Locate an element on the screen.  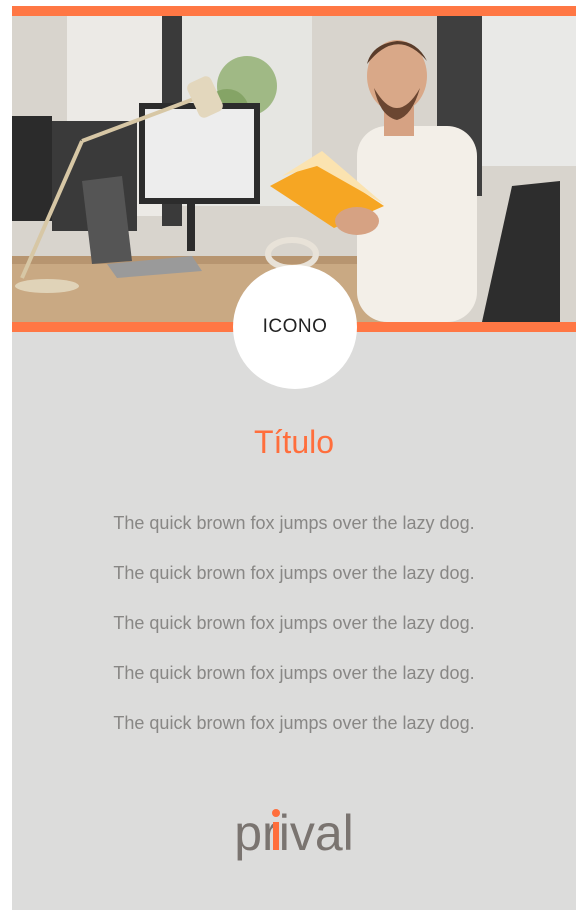
icon-placeholder-circle: ICONO is located at coordinates (295, 327).